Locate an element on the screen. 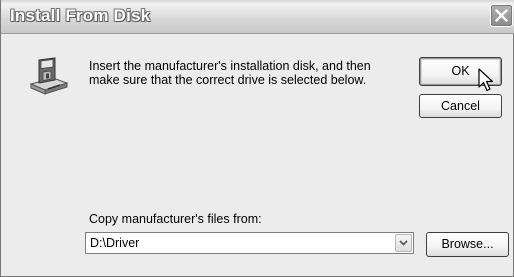  chevron-down-icon is located at coordinates (403, 243).